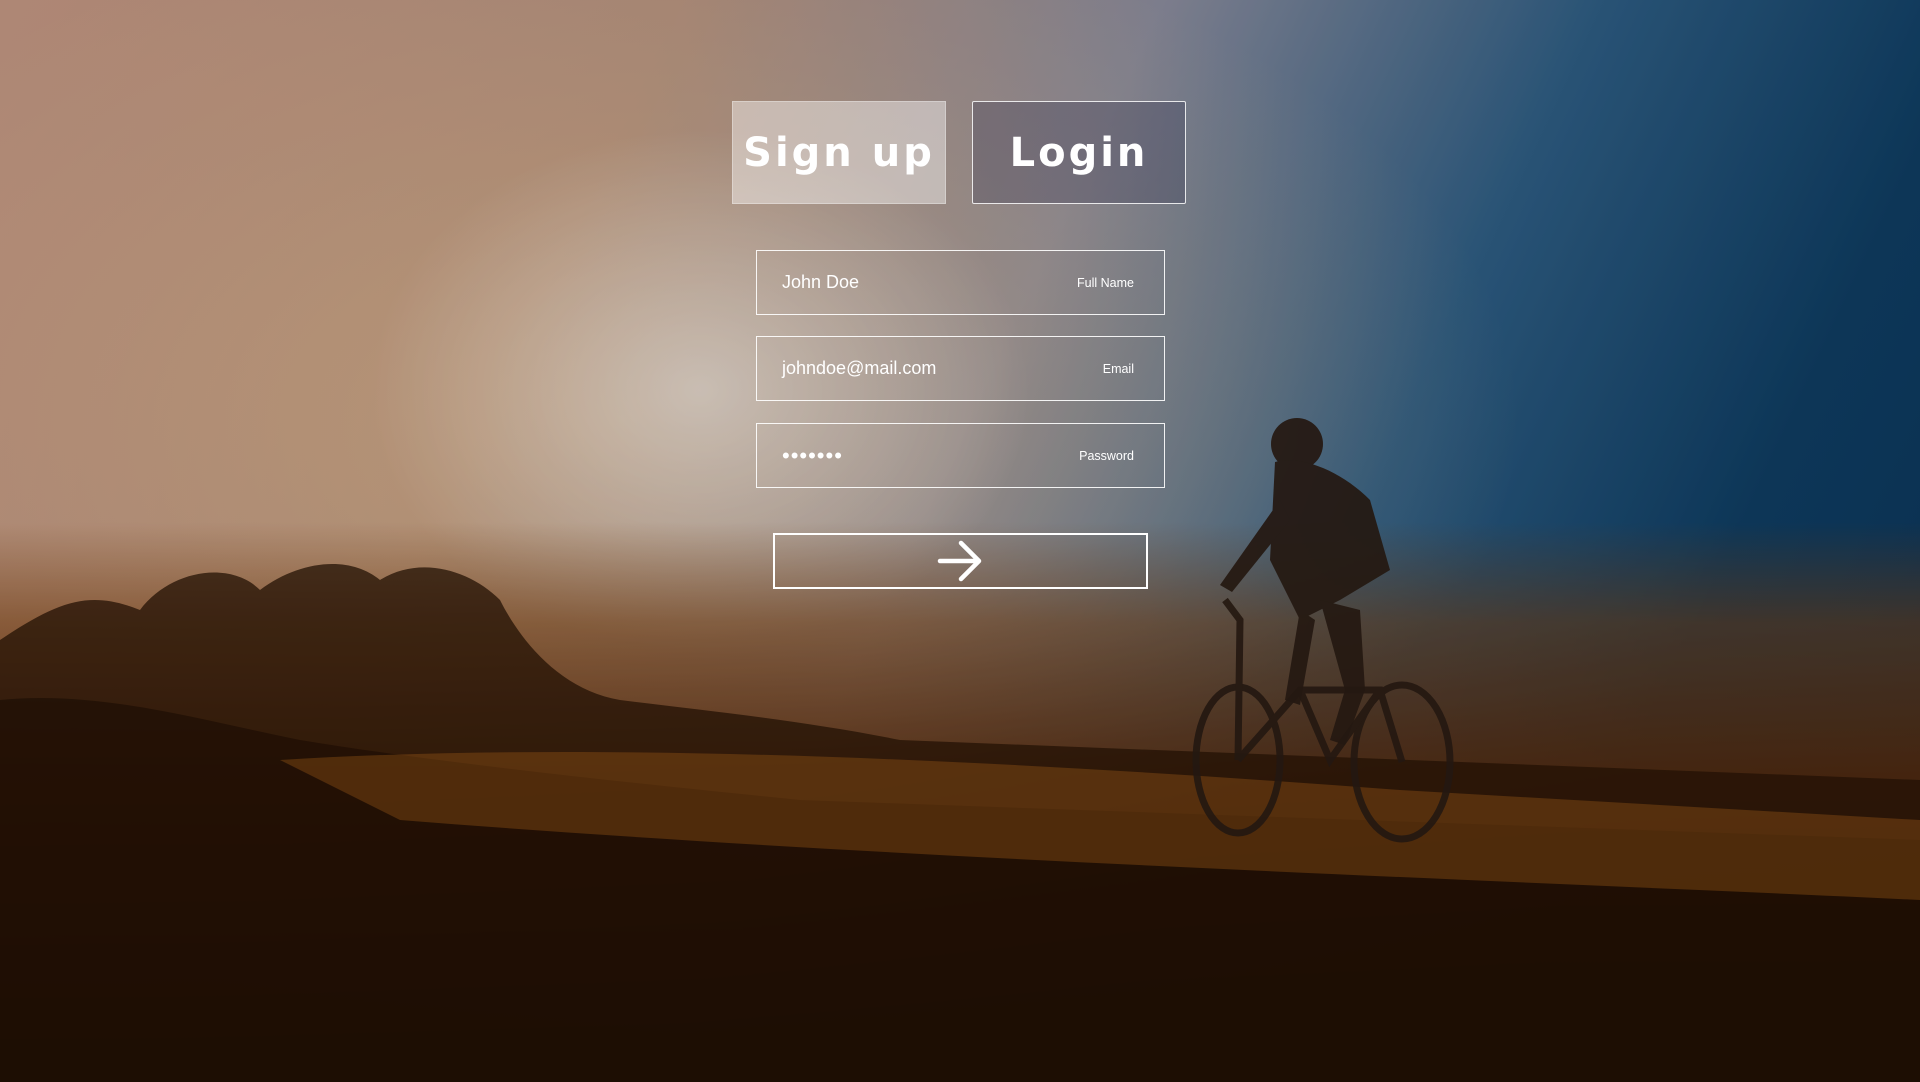  I want to click on password-value: •••••••, so click(812, 455).